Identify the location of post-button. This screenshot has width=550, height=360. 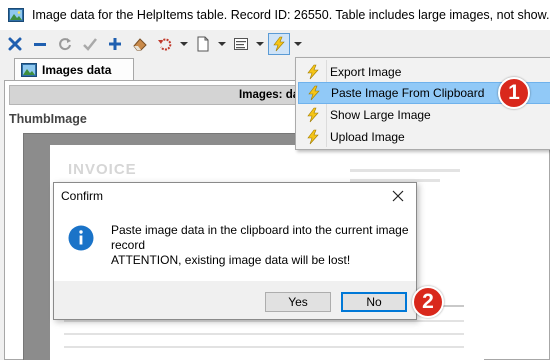
(90, 44).